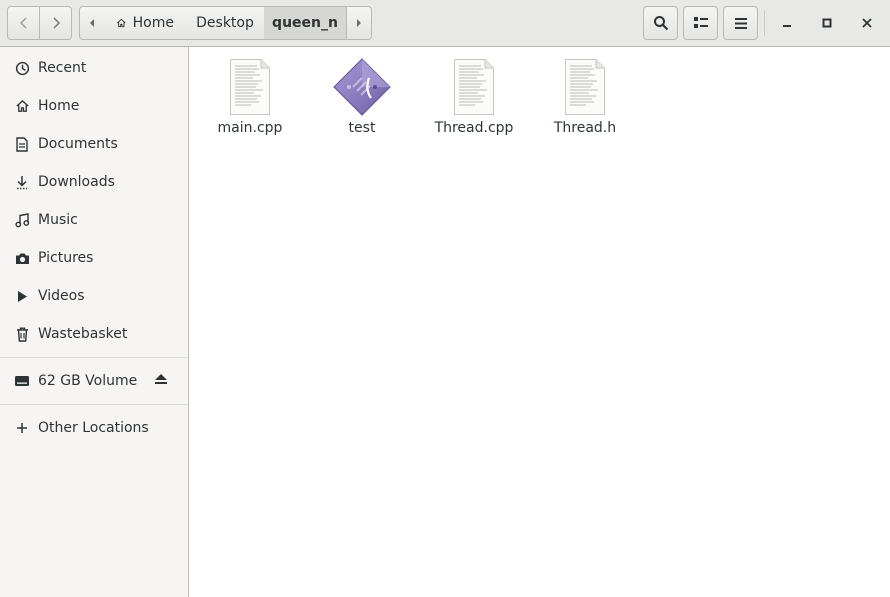  What do you see at coordinates (62, 68) in the screenshot?
I see `sidebar-item-label: Recent` at bounding box center [62, 68].